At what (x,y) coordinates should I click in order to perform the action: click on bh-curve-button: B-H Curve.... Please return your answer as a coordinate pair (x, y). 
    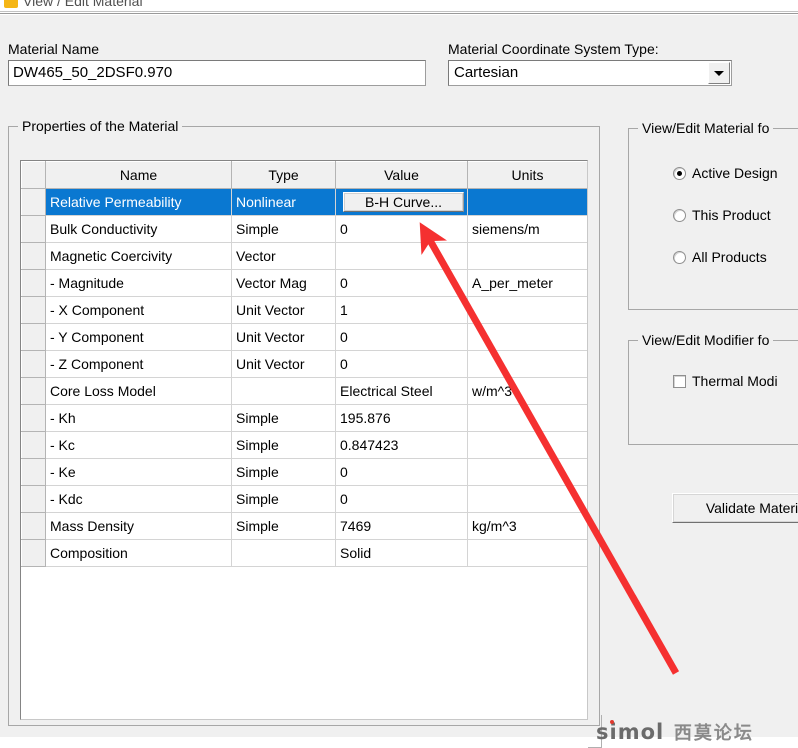
    Looking at the image, I should click on (403, 202).